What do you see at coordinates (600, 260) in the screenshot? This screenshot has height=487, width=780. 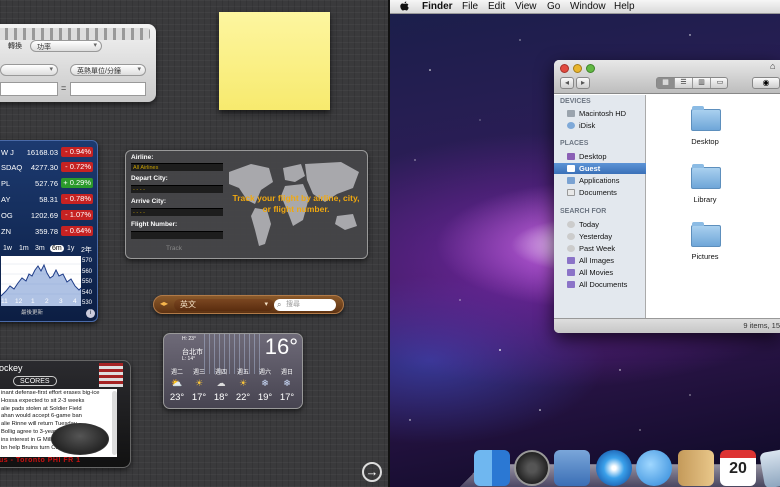 I see `sidebar-item-all-images: All Images` at bounding box center [600, 260].